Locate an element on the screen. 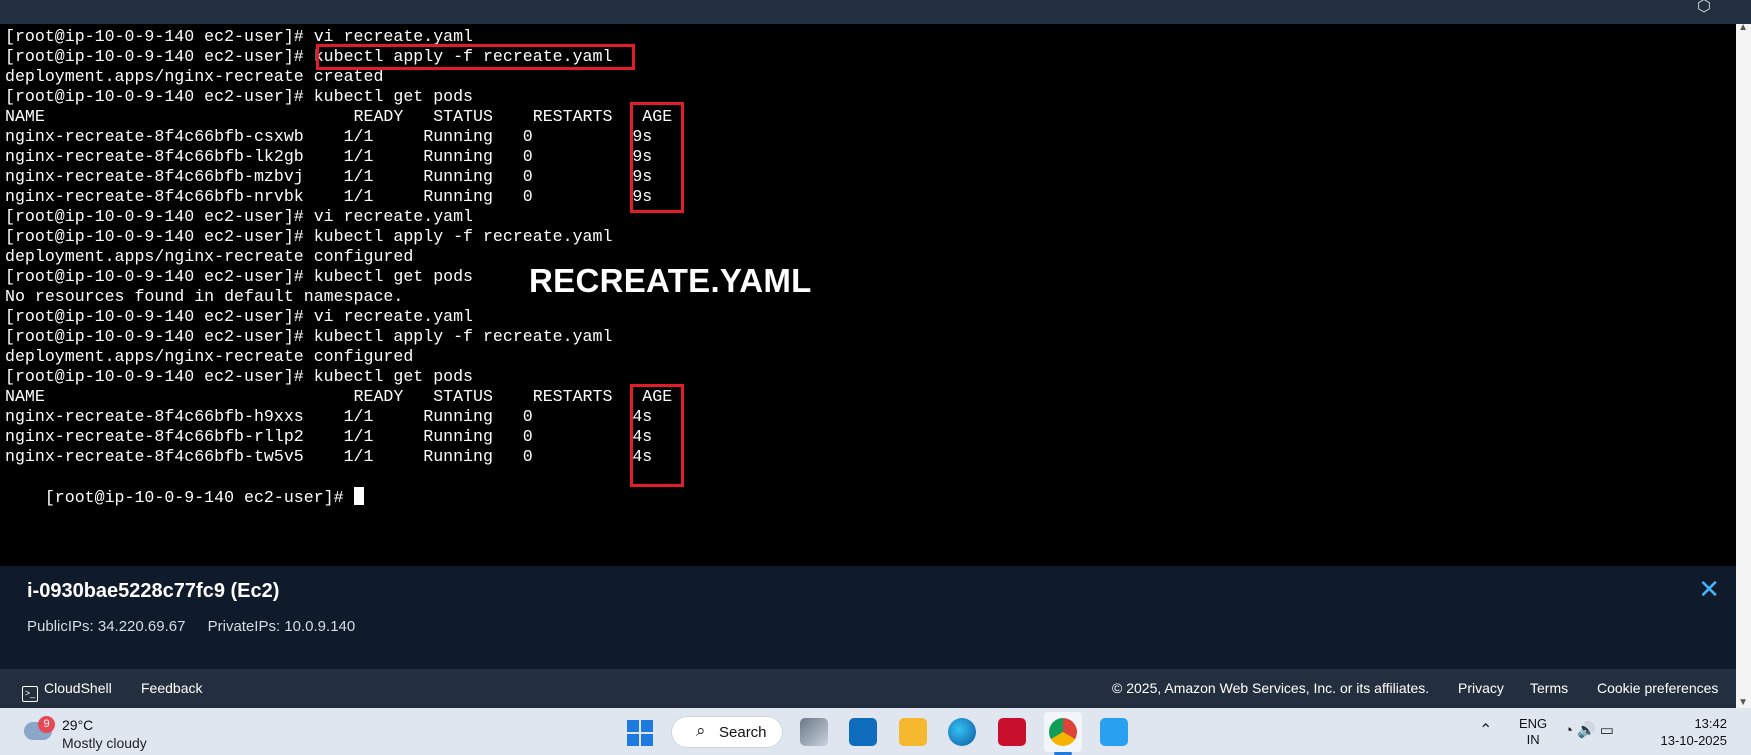 Image resolution: width=1751 pixels, height=755 pixels. public-ips: PublicIPs: 34.220.69.67 is located at coordinates (106, 626).